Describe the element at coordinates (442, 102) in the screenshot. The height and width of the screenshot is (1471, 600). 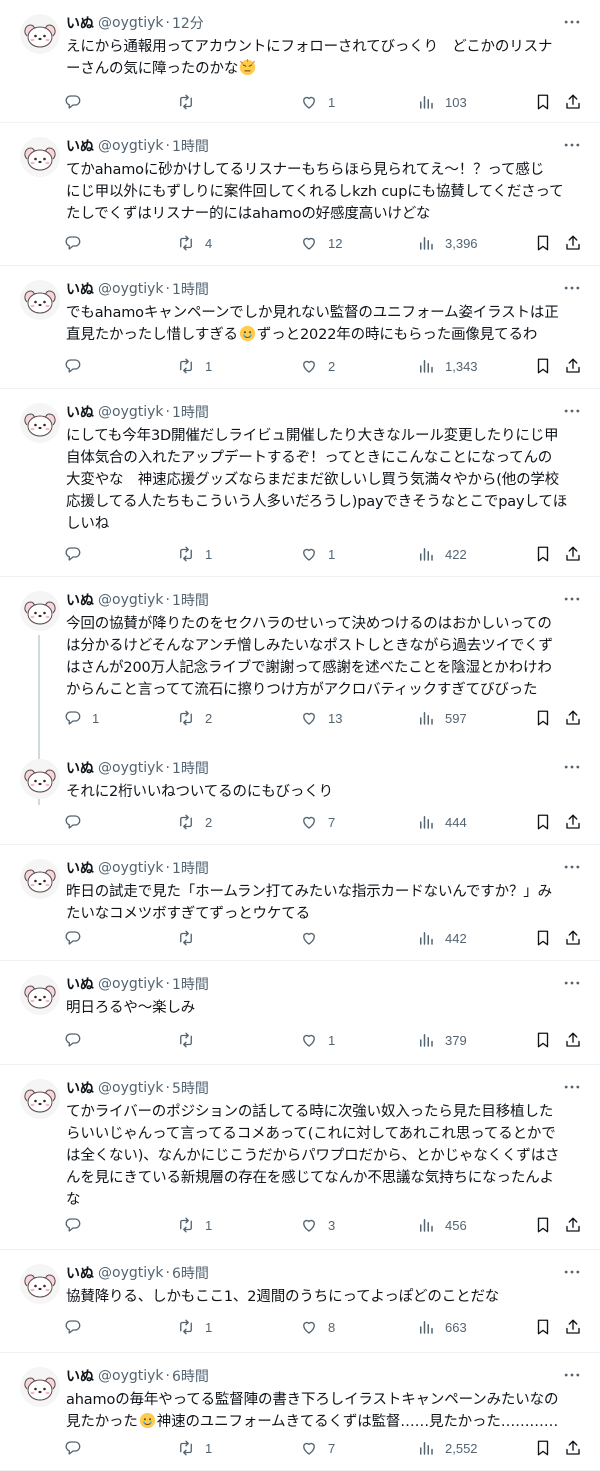
I see `views-button: 103` at that location.